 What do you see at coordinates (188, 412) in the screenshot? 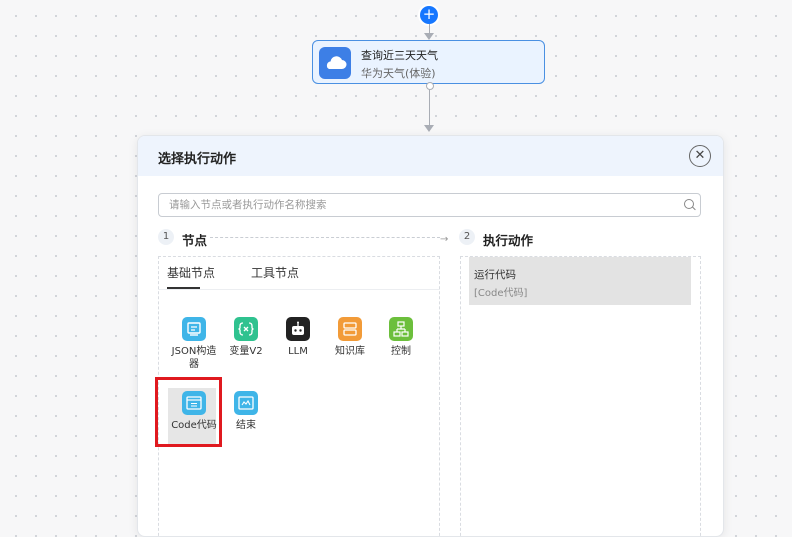
I see `selection-highlight` at bounding box center [188, 412].